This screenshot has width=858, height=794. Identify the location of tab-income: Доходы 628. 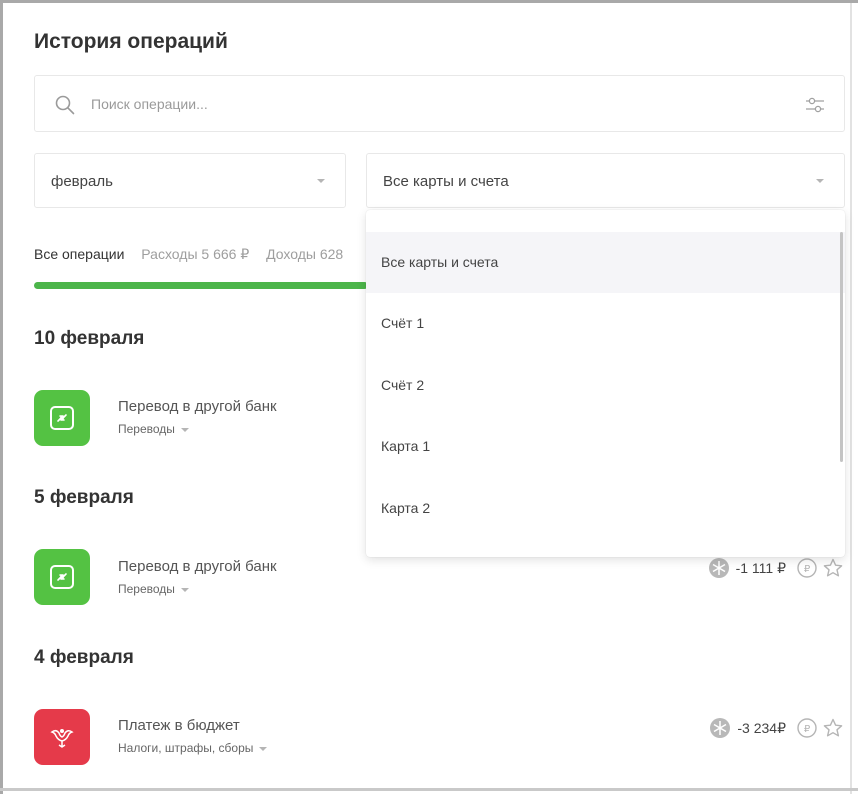
(304, 254).